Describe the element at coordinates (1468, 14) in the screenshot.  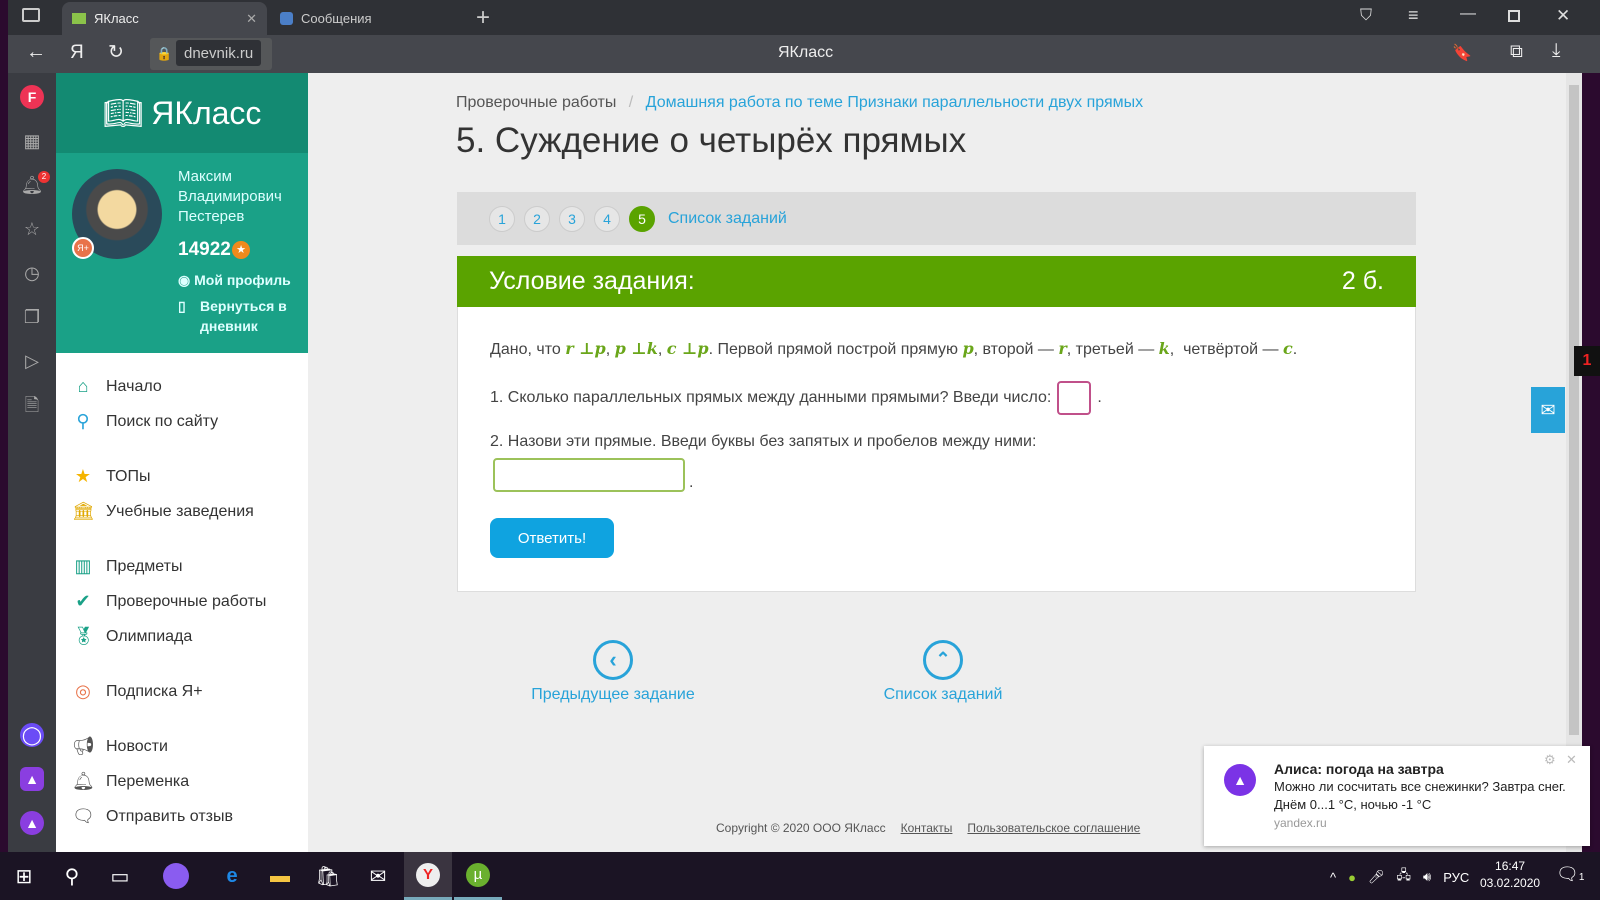
I see `minimize-icon: —` at that location.